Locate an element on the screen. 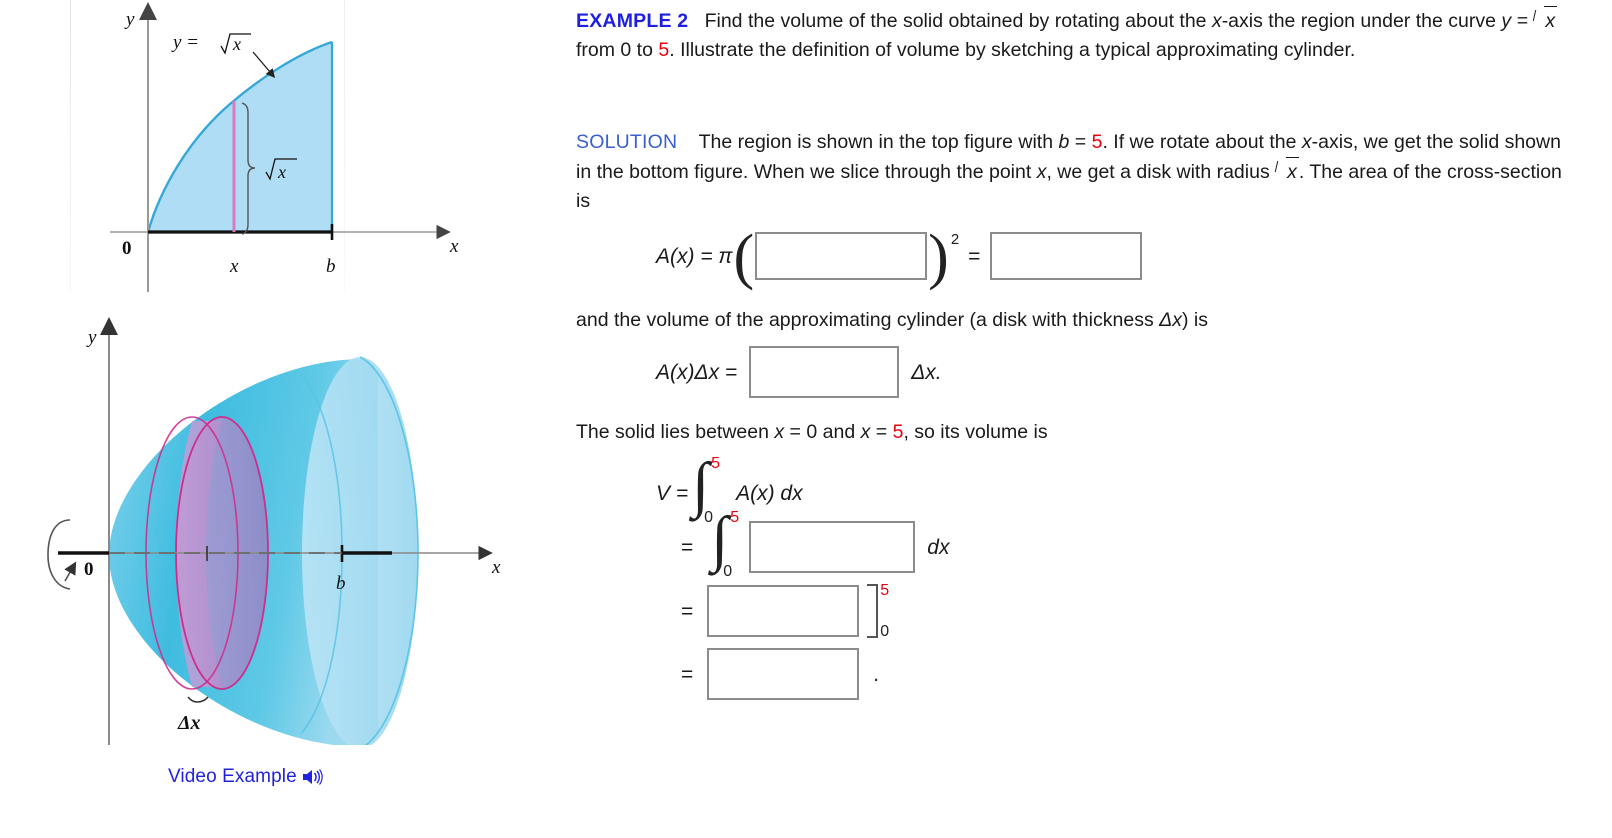 This screenshot has width=1612, height=838. fig-top-y-label: y is located at coordinates (129, 19).